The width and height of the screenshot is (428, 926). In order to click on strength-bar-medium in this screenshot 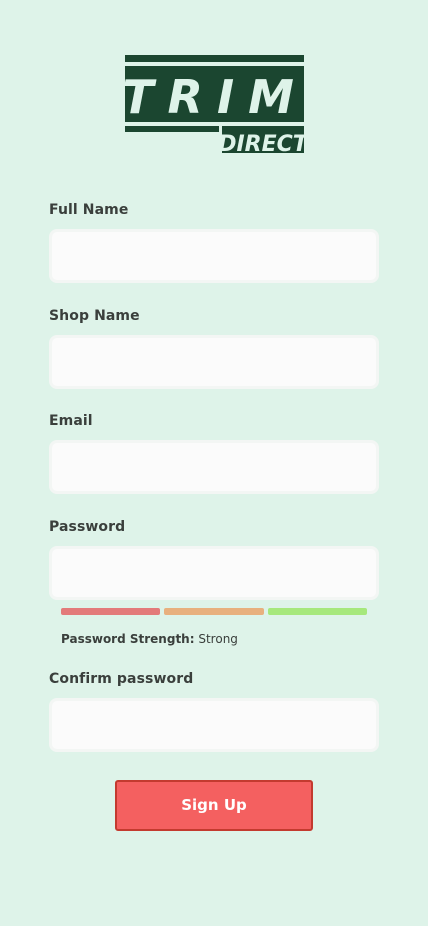, I will do `click(214, 611)`.